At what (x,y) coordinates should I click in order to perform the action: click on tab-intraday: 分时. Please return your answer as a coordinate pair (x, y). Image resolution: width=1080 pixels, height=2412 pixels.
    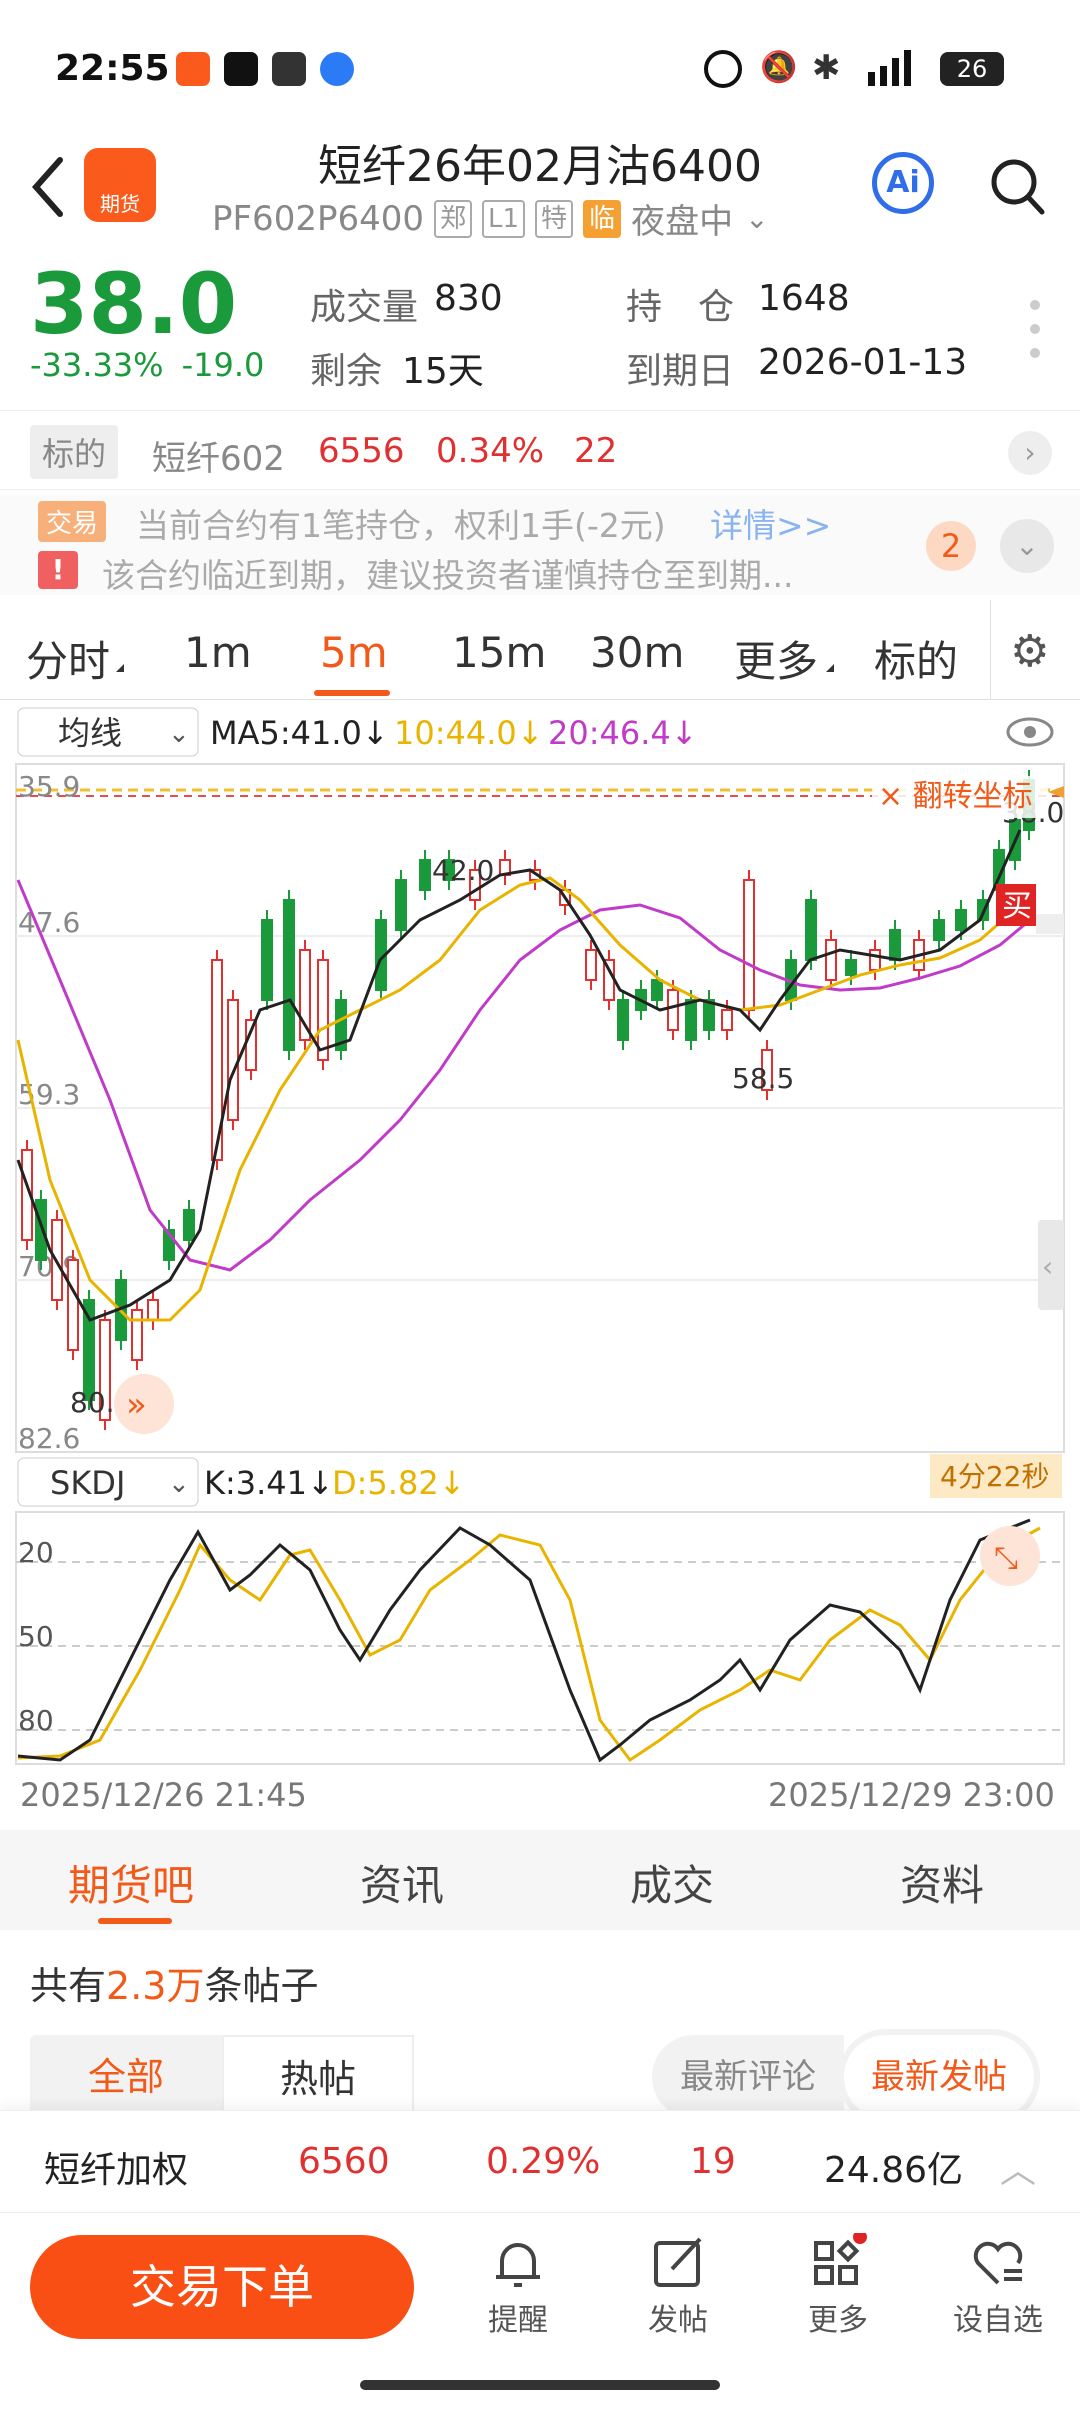
    Looking at the image, I should click on (68, 658).